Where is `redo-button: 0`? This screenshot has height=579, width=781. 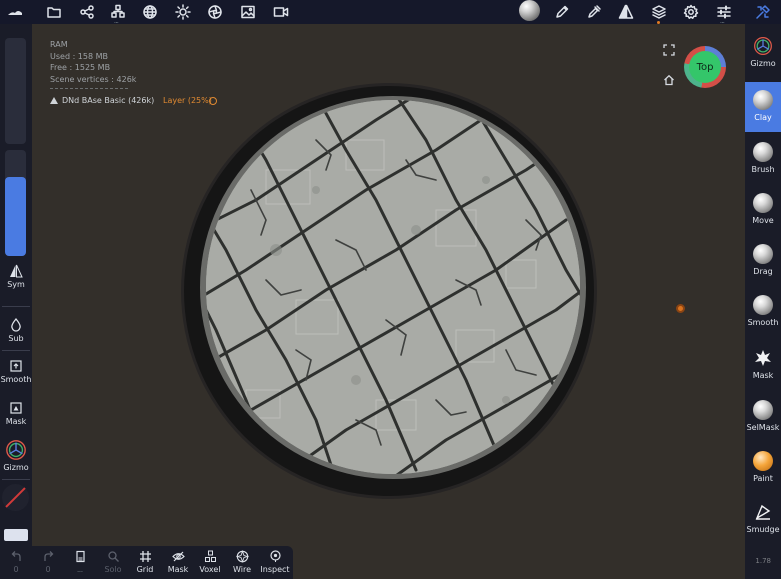
redo-button: 0 is located at coordinates (48, 562).